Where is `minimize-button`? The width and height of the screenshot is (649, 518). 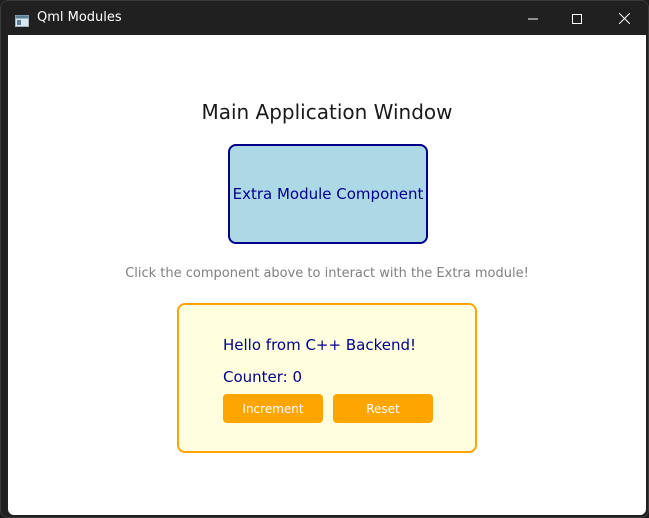
minimize-button is located at coordinates (533, 18).